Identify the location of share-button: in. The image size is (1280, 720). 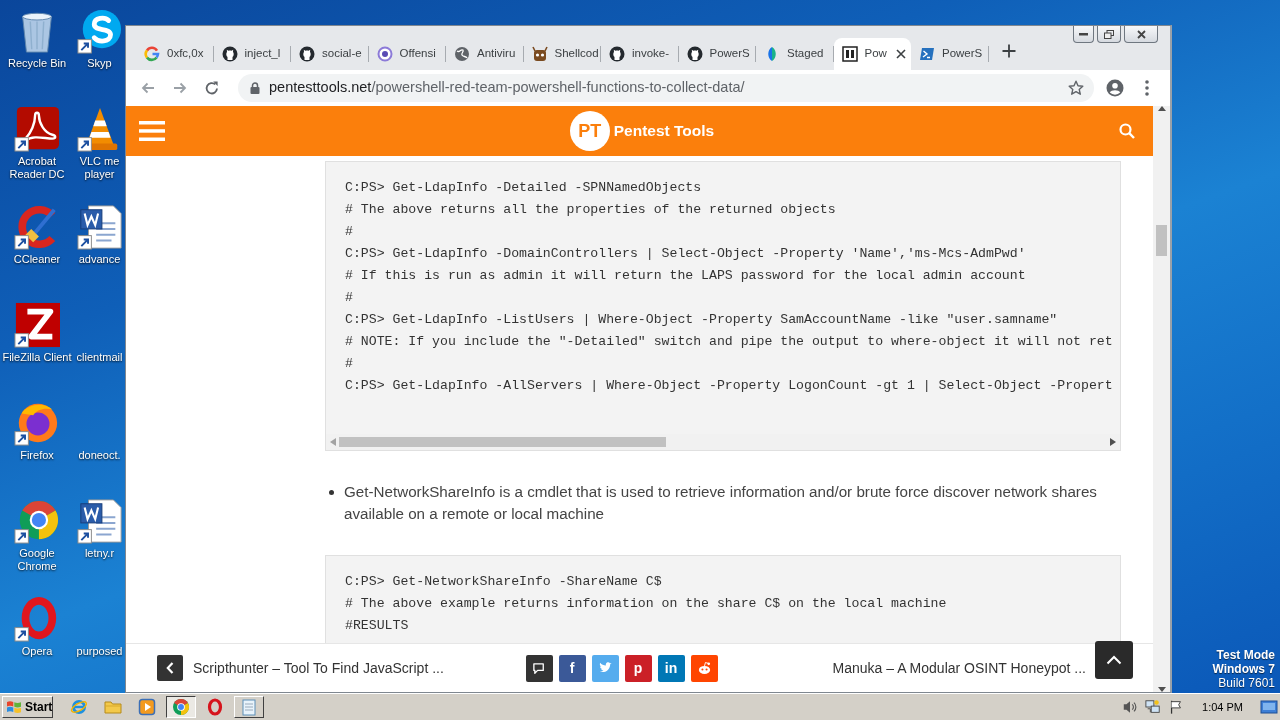
(671, 668).